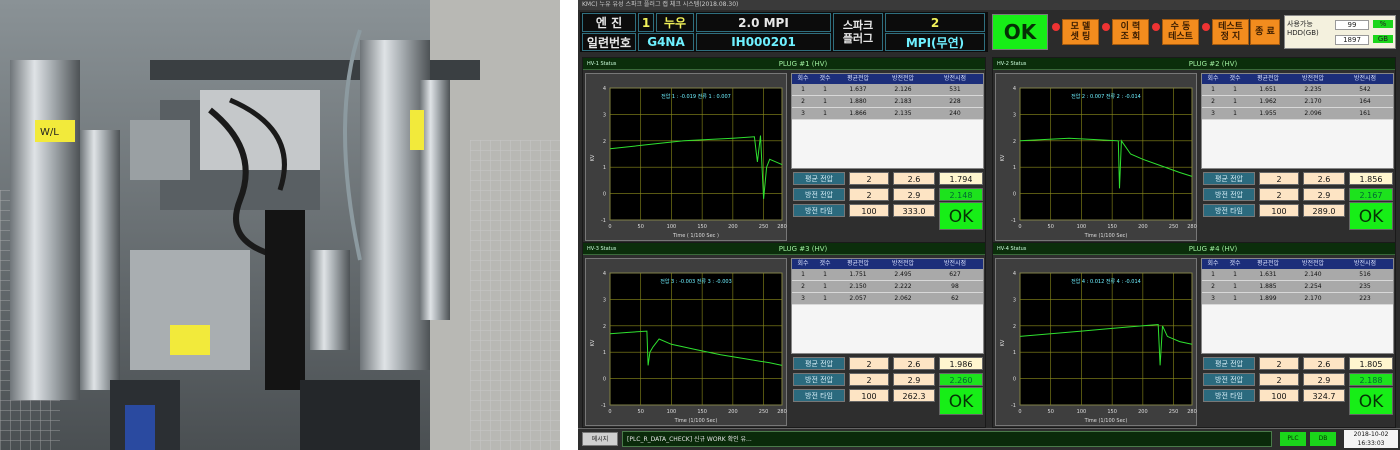 This screenshot has height=450, width=1400. What do you see at coordinates (858, 113) in the screenshot?
I see `table-cell: 1.866` at bounding box center [858, 113].